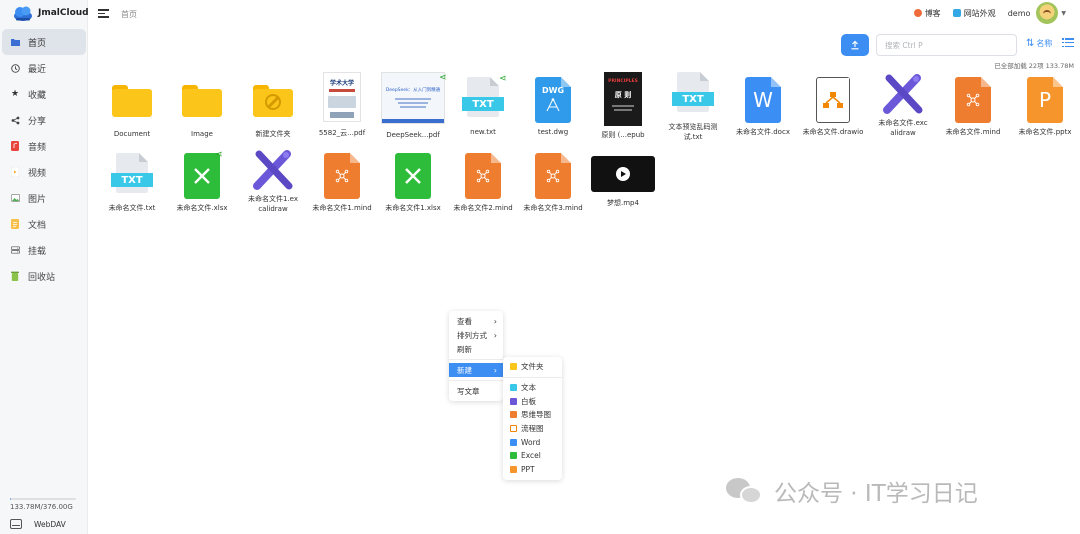  Describe the element at coordinates (476, 370) in the screenshot. I see `menu-item-new: 新建 ›` at that location.